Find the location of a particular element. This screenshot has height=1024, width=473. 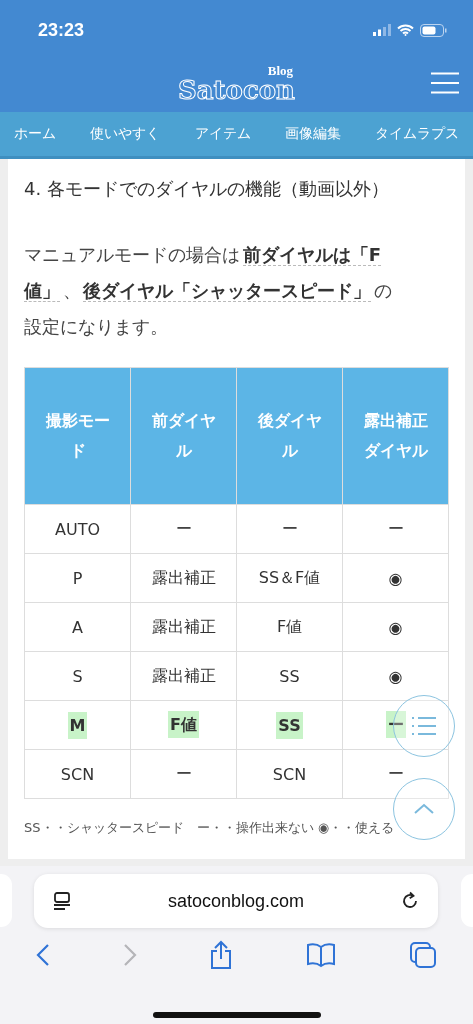

table-header-cell: 前ダイヤル is located at coordinates (183, 436).